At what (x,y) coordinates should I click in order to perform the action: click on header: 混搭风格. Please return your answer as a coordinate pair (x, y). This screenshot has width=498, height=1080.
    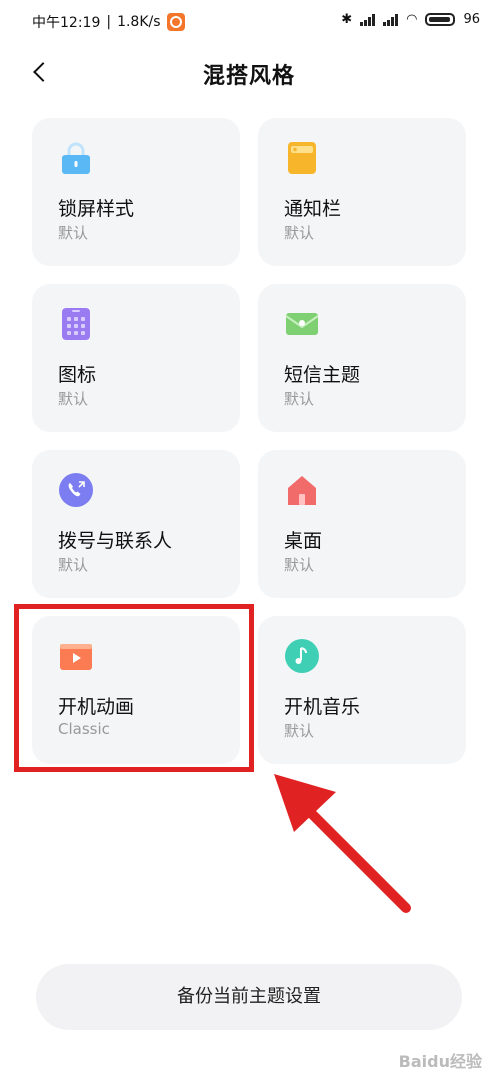
    Looking at the image, I should click on (249, 72).